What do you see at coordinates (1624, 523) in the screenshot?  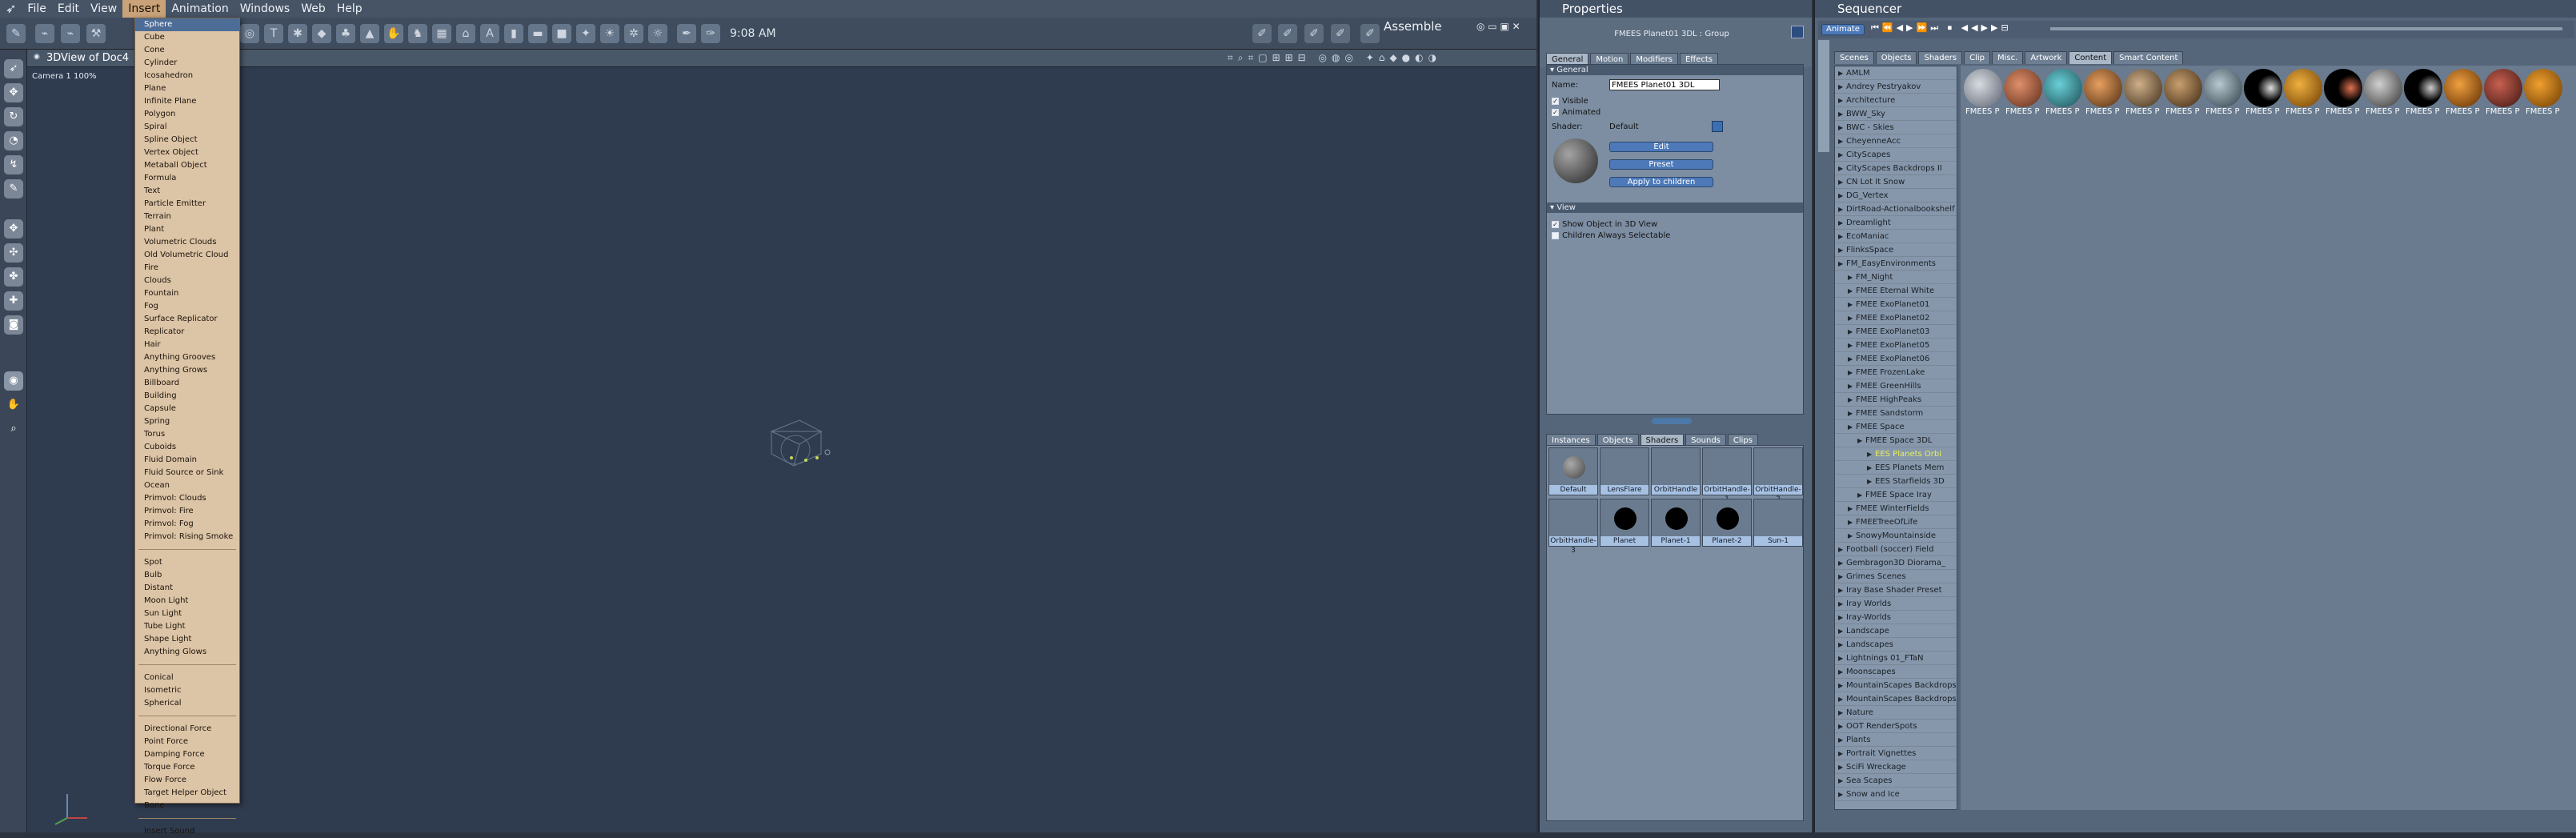 I see `shader-item: Planet` at bounding box center [1624, 523].